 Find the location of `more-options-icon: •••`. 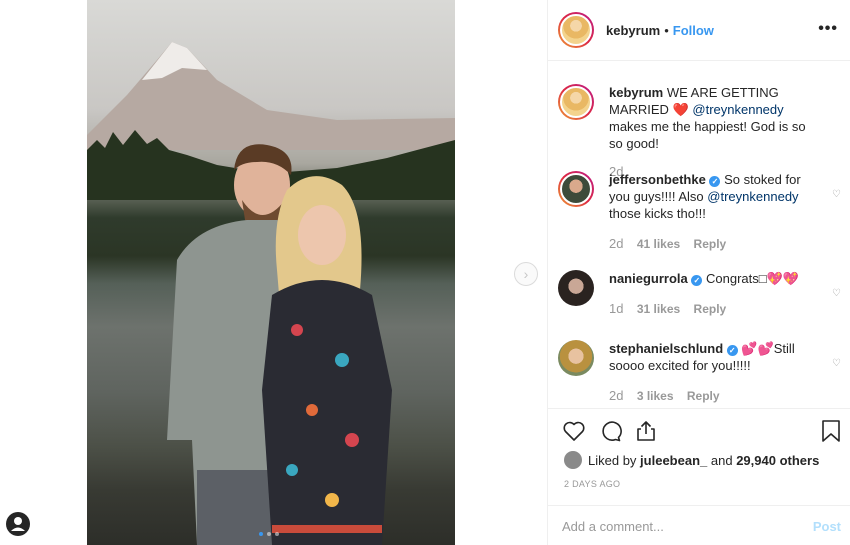

more-options-icon: ••• is located at coordinates (828, 29).